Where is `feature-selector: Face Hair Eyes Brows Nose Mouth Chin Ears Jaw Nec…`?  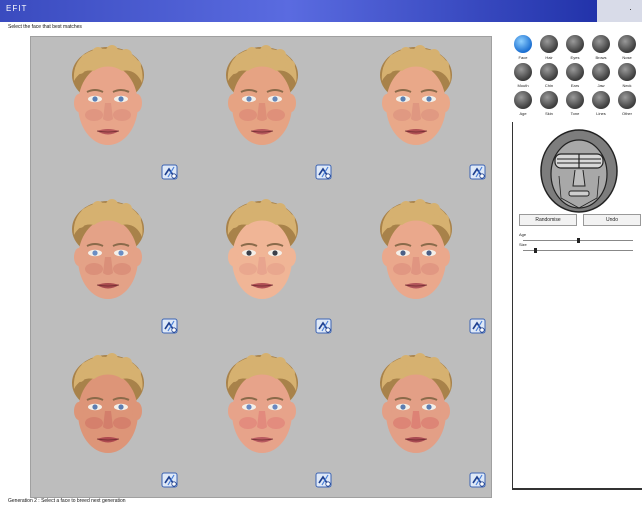 feature-selector: Face Hair Eyes Brows Nose Mouth Chin Ears Jaw Nec… is located at coordinates (576, 78).